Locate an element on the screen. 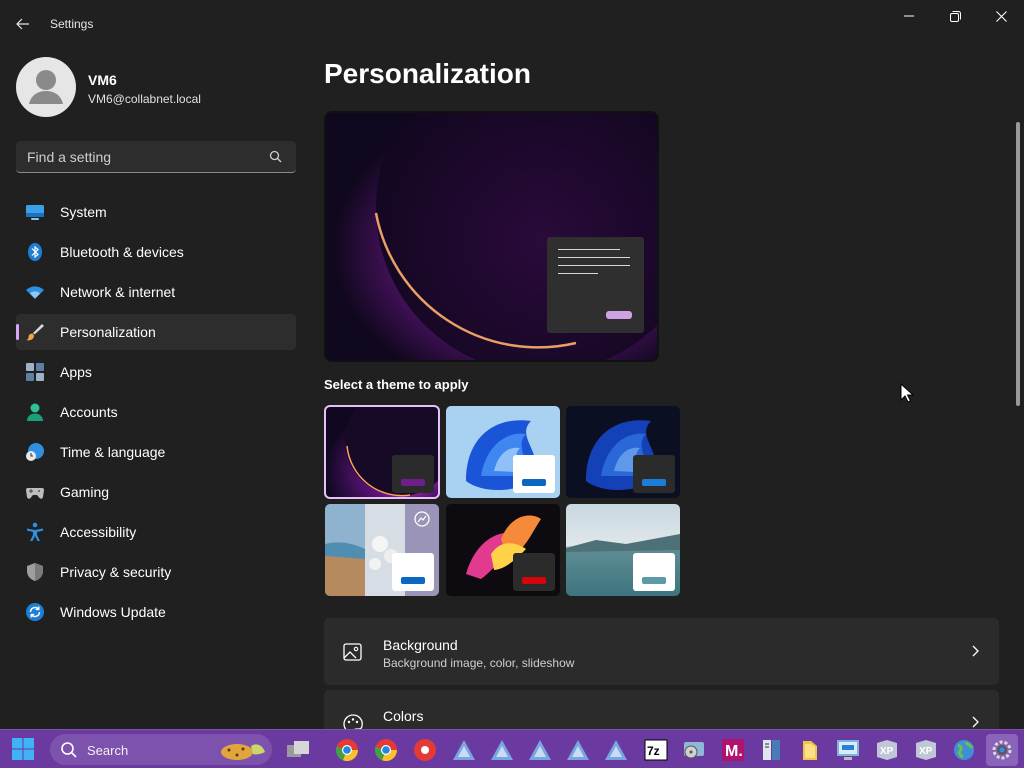 This screenshot has height=768, width=1024. avatar is located at coordinates (46, 87).